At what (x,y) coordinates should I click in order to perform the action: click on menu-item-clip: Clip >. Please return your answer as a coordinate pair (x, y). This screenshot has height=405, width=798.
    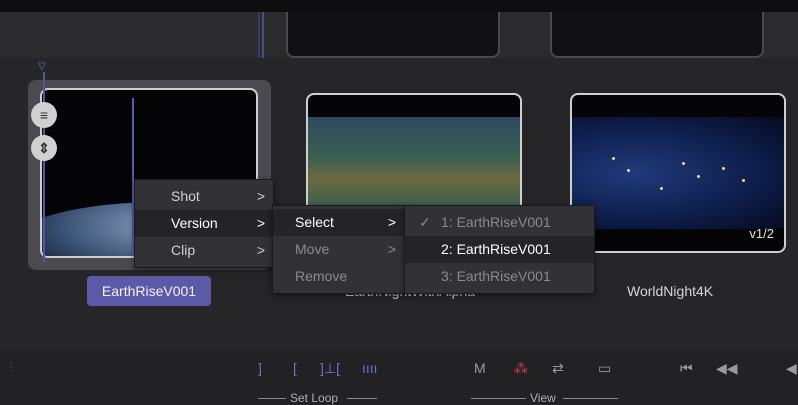
    Looking at the image, I should click on (204, 250).